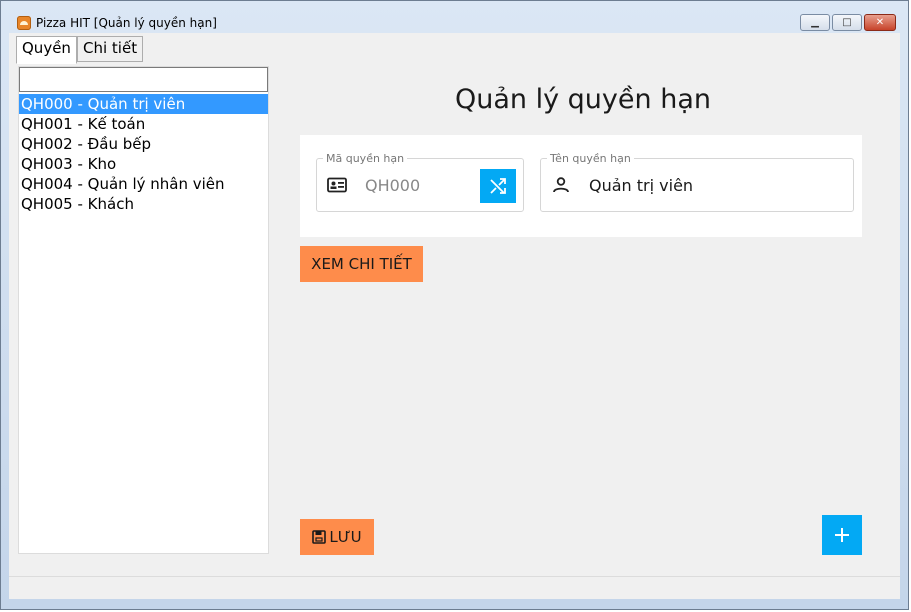 This screenshot has height=612, width=911. Describe the element at coordinates (454, 587) in the screenshot. I see `status-bar` at that location.